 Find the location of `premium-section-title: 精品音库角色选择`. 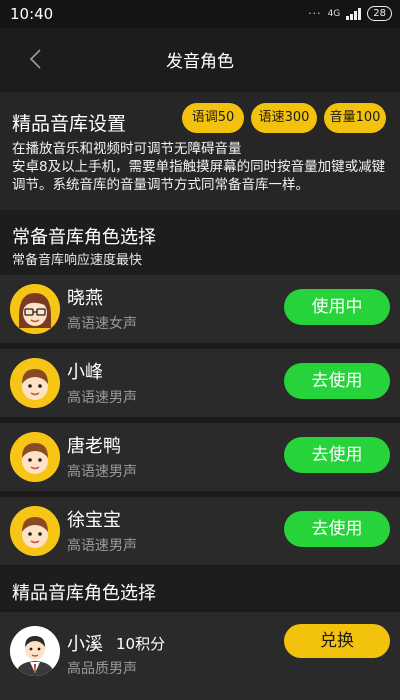

premium-section-title: 精品音库角色选择 is located at coordinates (84, 593).